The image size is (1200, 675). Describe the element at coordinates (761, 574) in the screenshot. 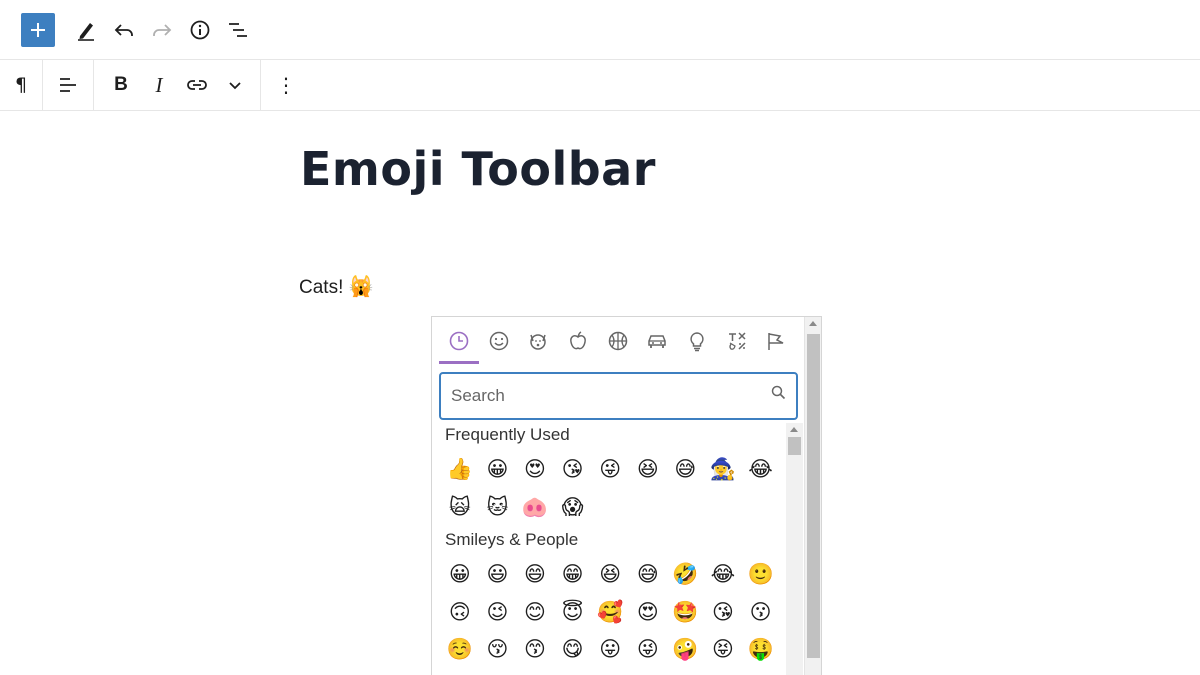

I see `emoji-button: 🙂` at that location.